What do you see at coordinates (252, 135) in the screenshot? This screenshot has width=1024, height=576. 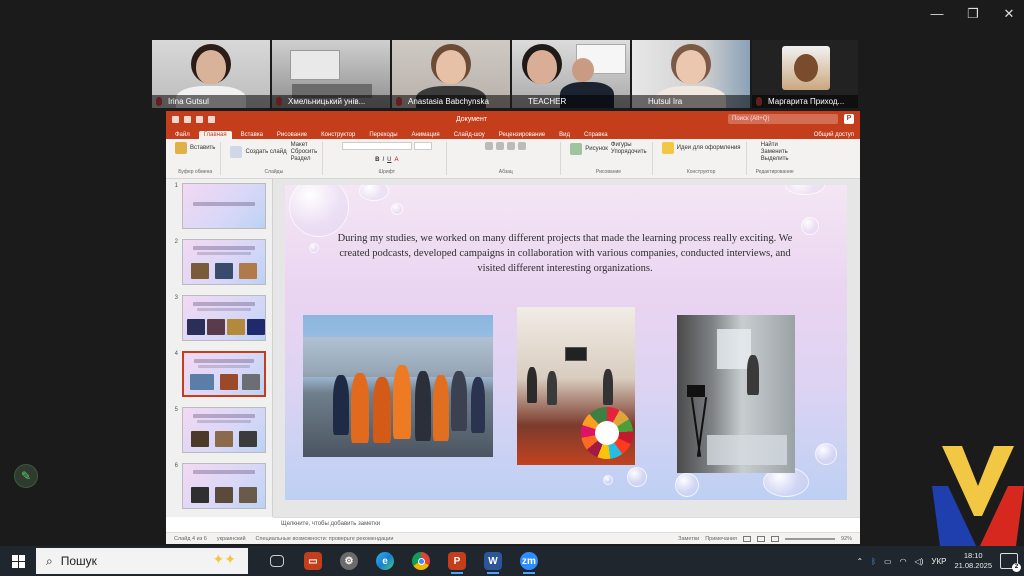 I see `tab-insert: Вставка` at bounding box center [252, 135].